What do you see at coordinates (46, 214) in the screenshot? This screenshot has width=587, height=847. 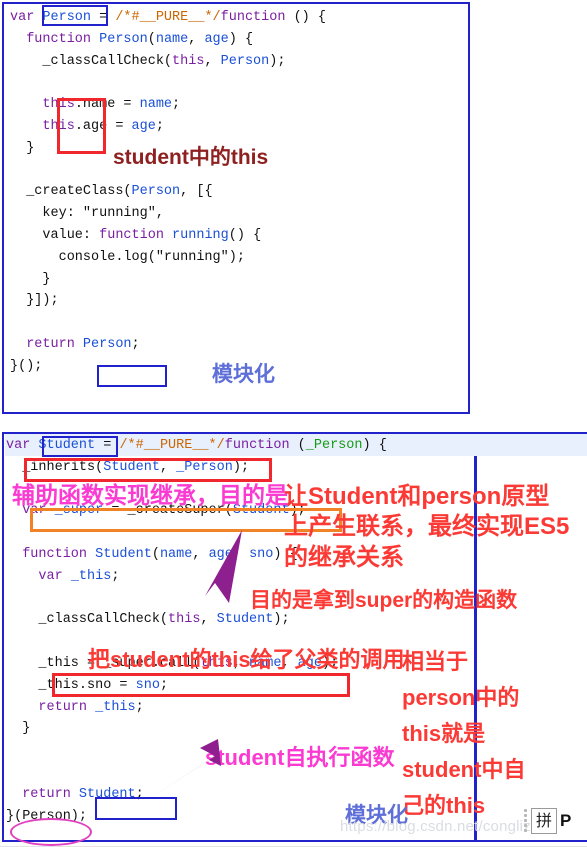 I see `code-token: key:` at bounding box center [46, 214].